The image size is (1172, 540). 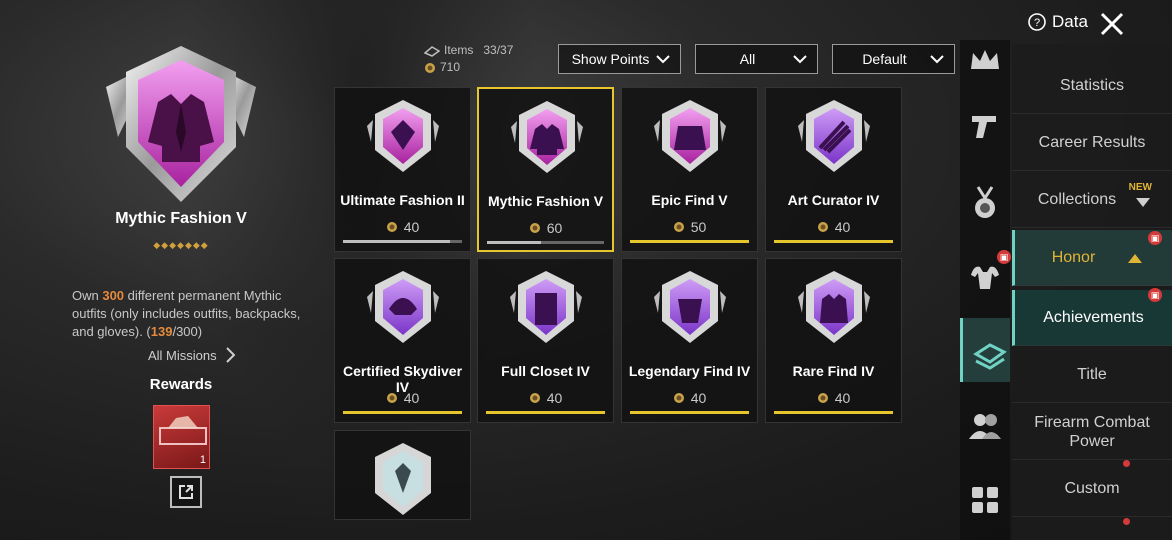 I want to click on collapse-triangle-icon, so click(x=1135, y=258).